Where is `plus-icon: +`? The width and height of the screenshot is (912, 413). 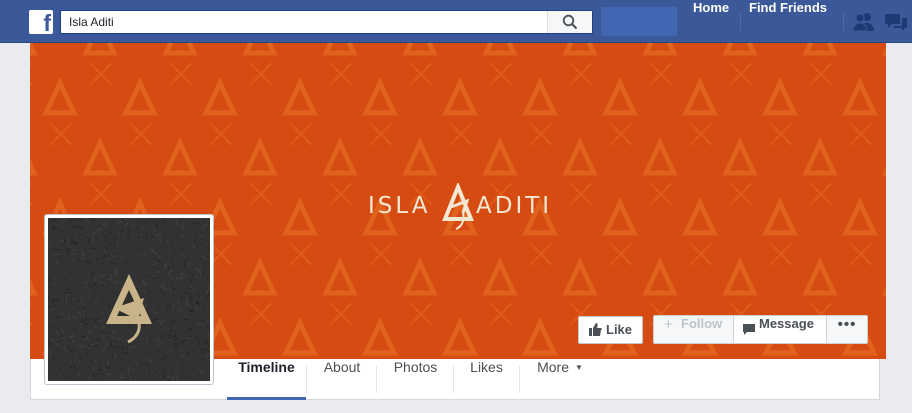 plus-icon: + is located at coordinates (668, 324).